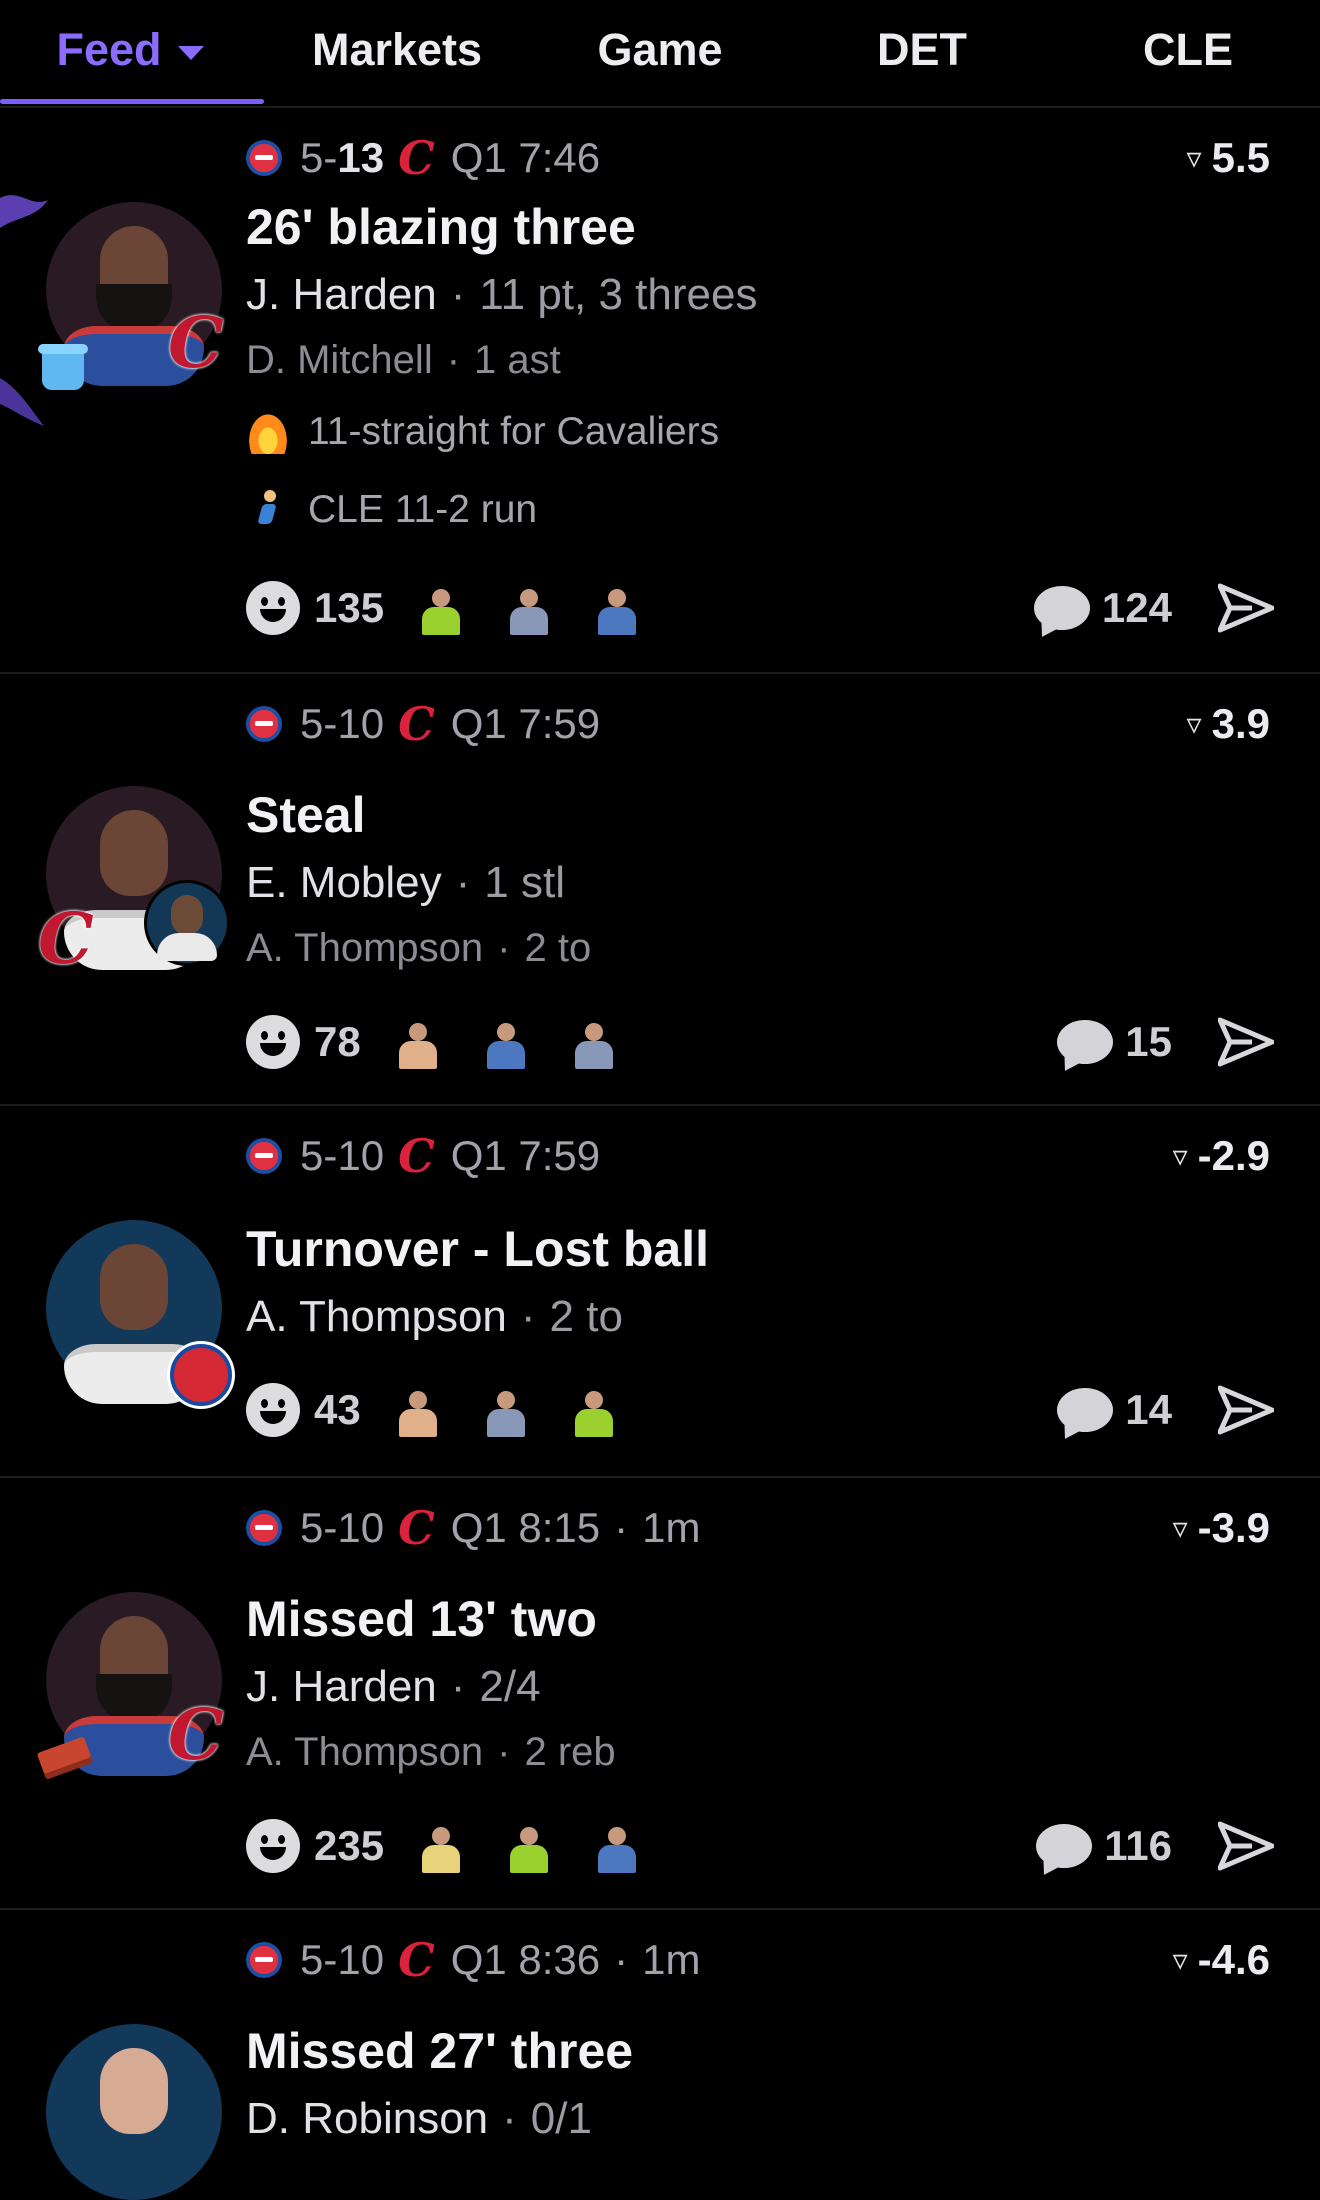 This screenshot has width=1320, height=2200. What do you see at coordinates (196, 1734) in the screenshot?
I see `cavaliers-badge-icon: C` at bounding box center [196, 1734].